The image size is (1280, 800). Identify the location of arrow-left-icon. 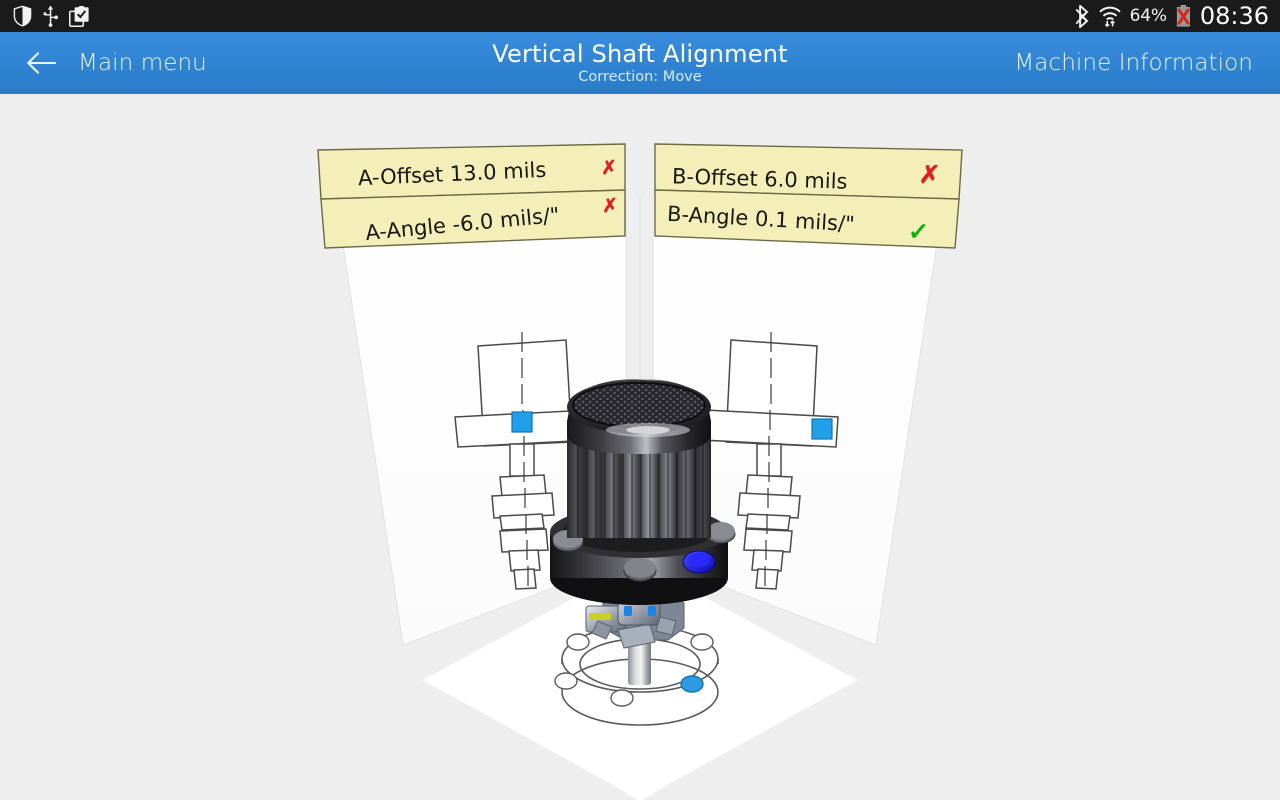
(41, 63).